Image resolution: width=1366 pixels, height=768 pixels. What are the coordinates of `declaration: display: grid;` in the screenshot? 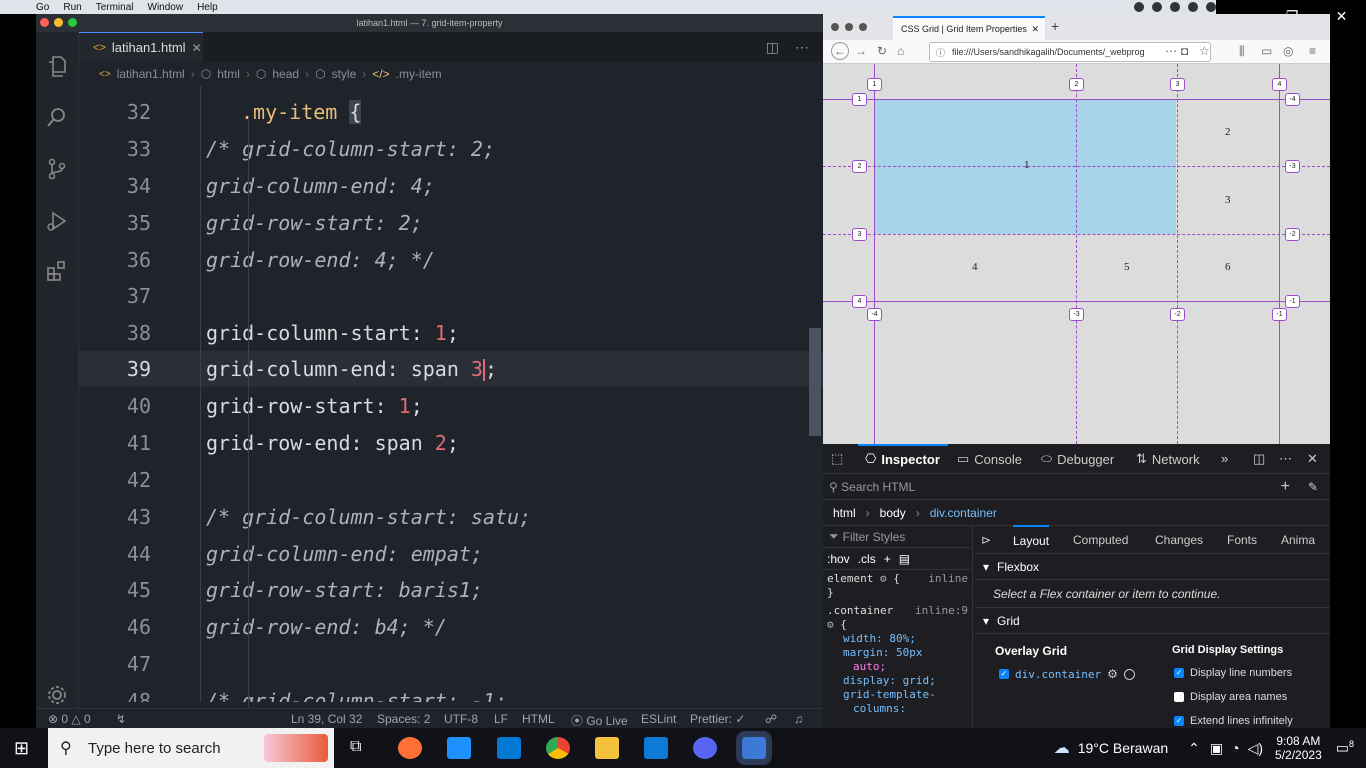 It's located at (897, 681).